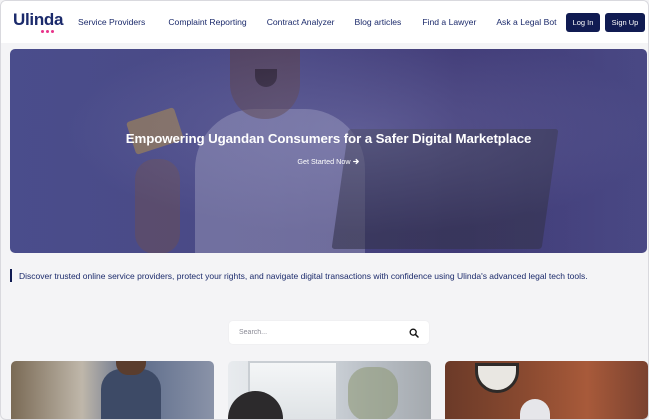 The height and width of the screenshot is (420, 649). What do you see at coordinates (583, 22) in the screenshot?
I see `login-button: Log In` at bounding box center [583, 22].